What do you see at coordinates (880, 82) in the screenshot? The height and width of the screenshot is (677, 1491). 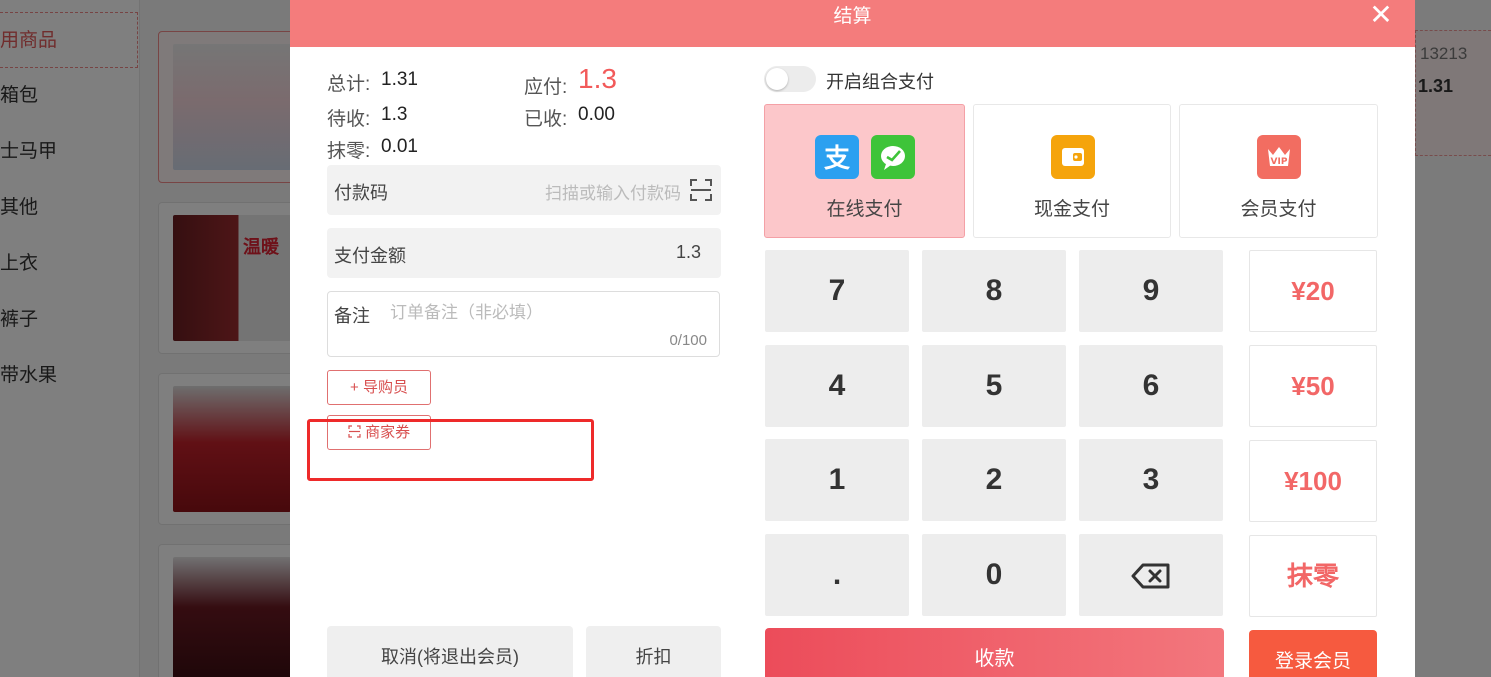 I see `combo-payment-label: 开启组合支付` at bounding box center [880, 82].